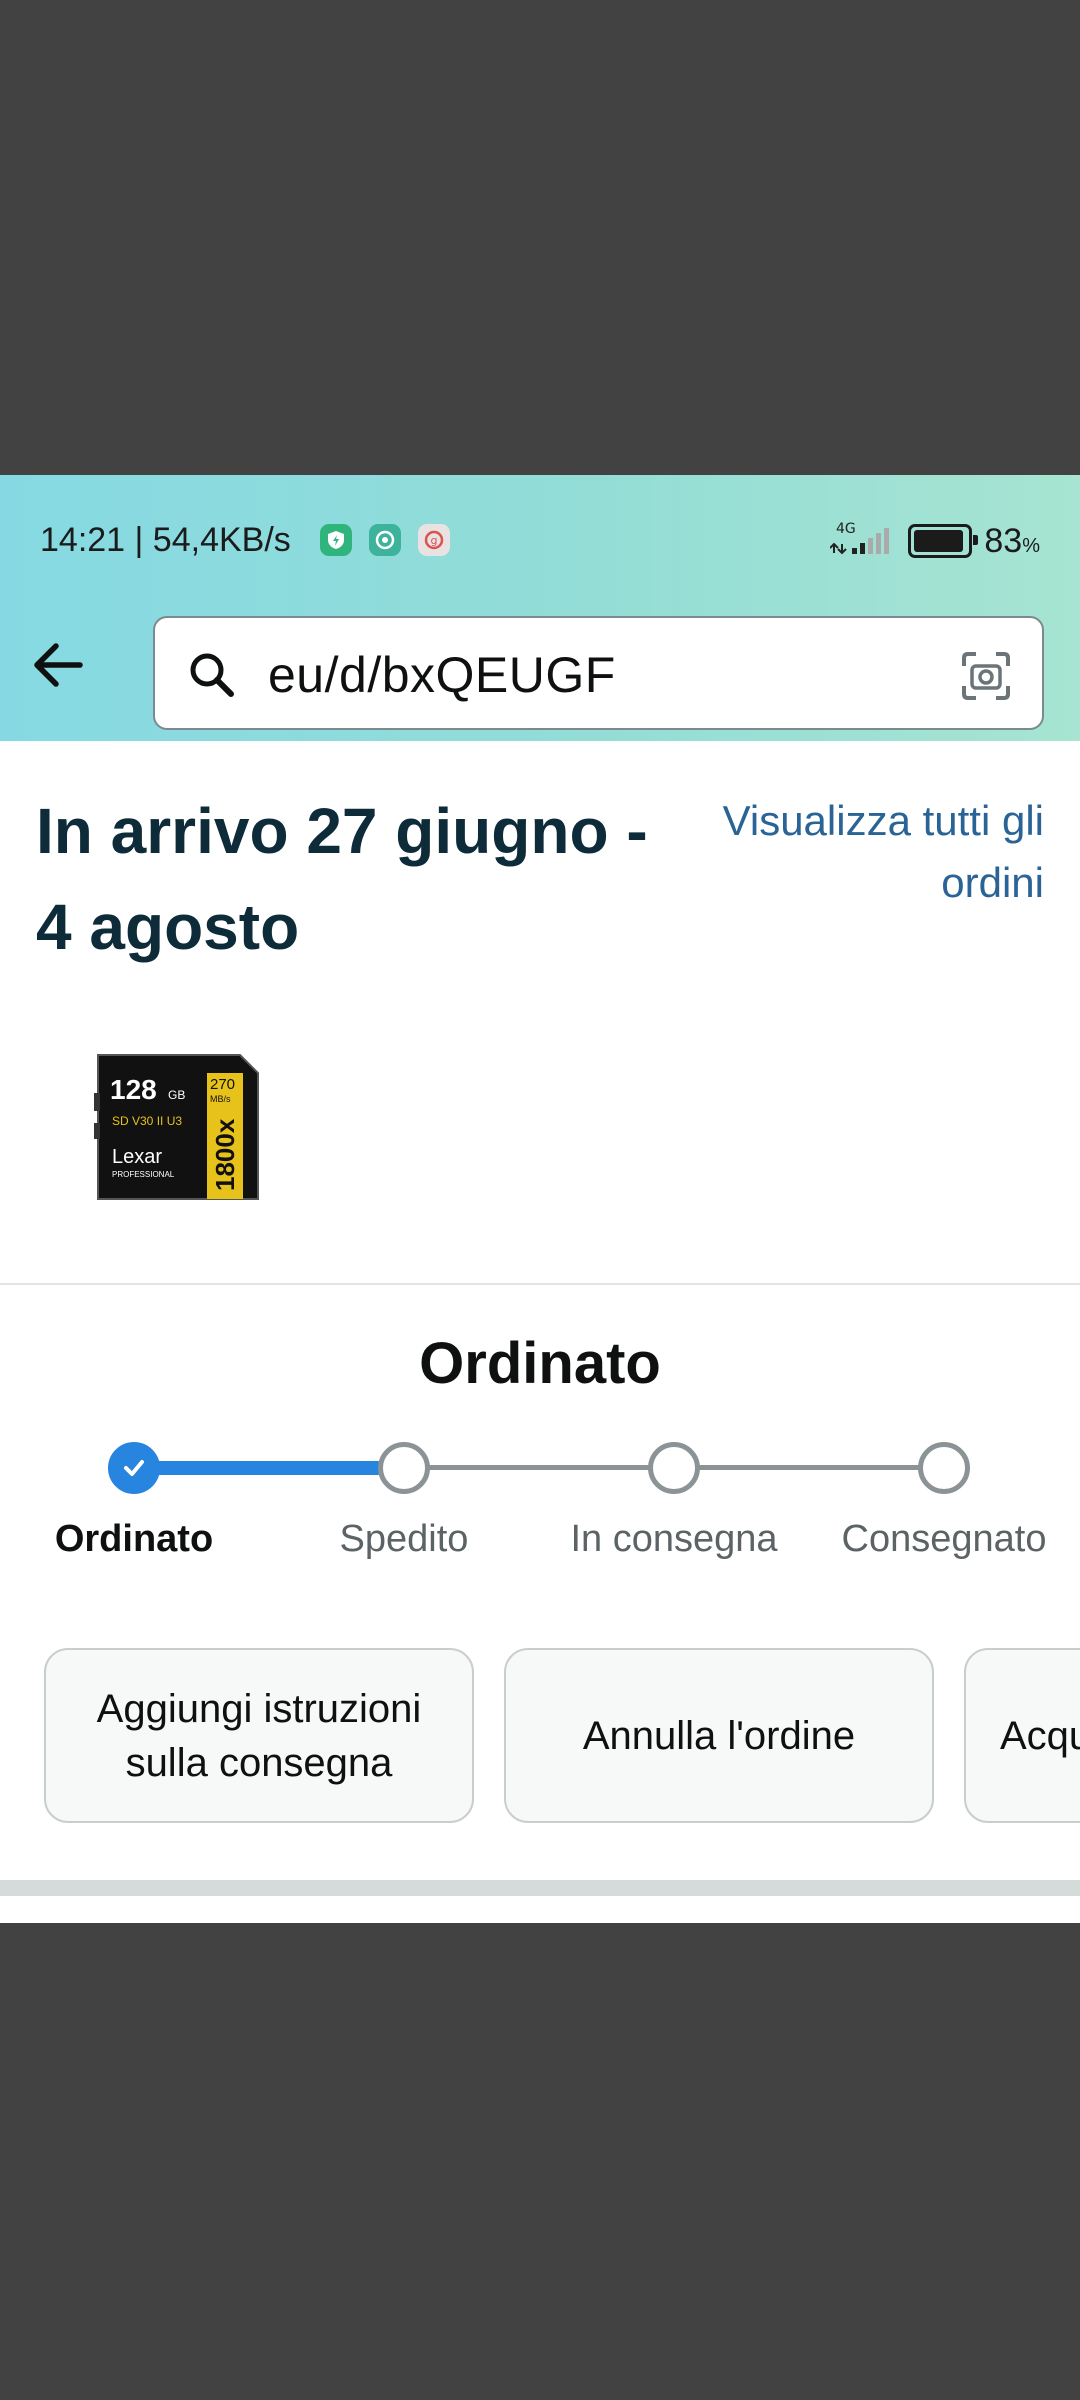 The image size is (1080, 2400). What do you see at coordinates (147, 1121) in the screenshot?
I see `svg-text: SD V30 II U3` at bounding box center [147, 1121].